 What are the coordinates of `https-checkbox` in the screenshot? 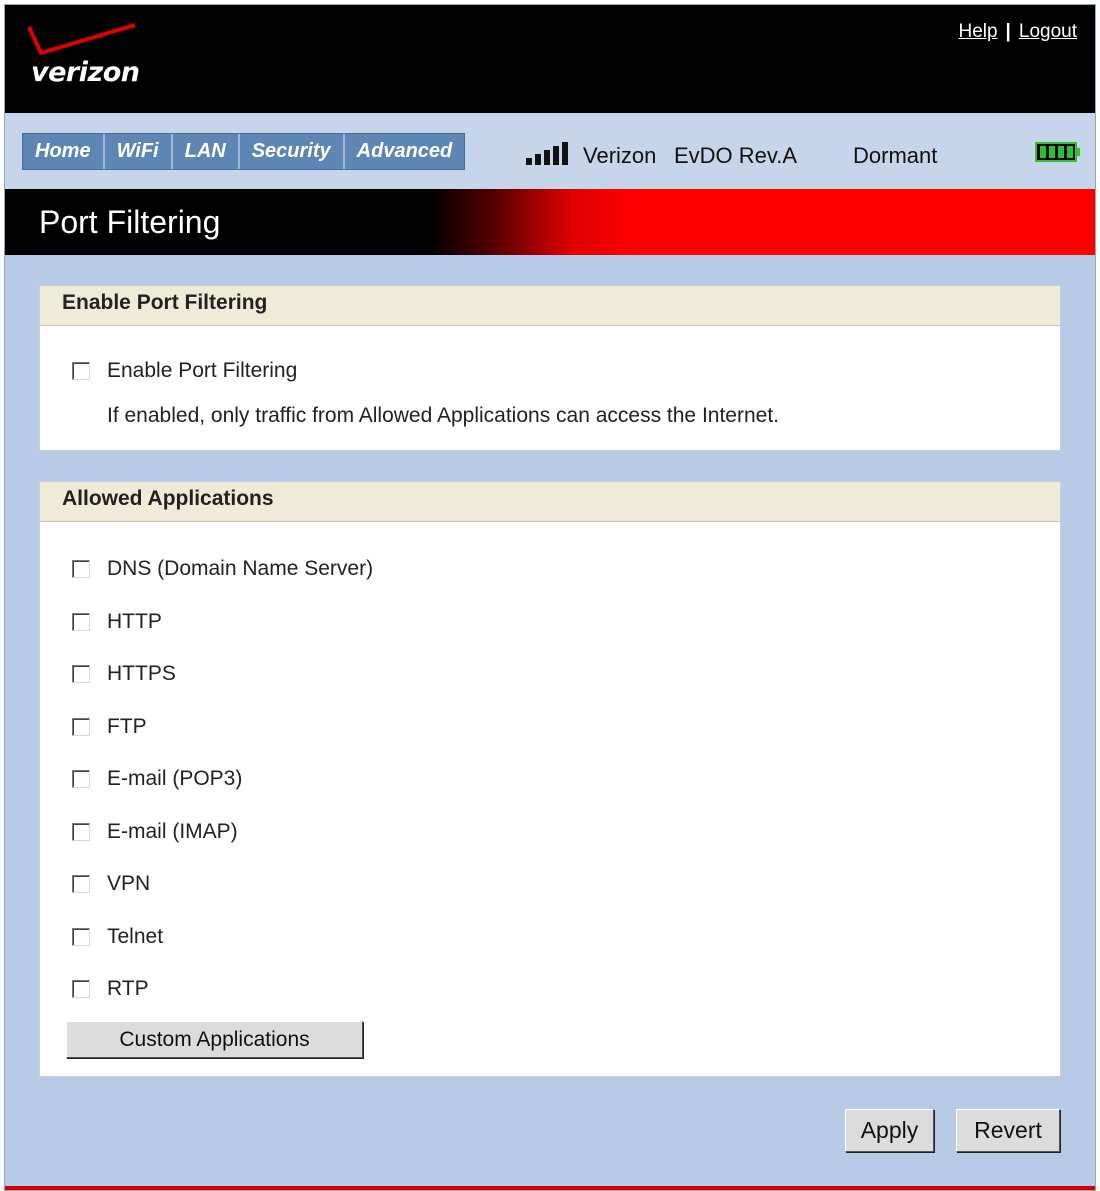 It's located at (81, 674).